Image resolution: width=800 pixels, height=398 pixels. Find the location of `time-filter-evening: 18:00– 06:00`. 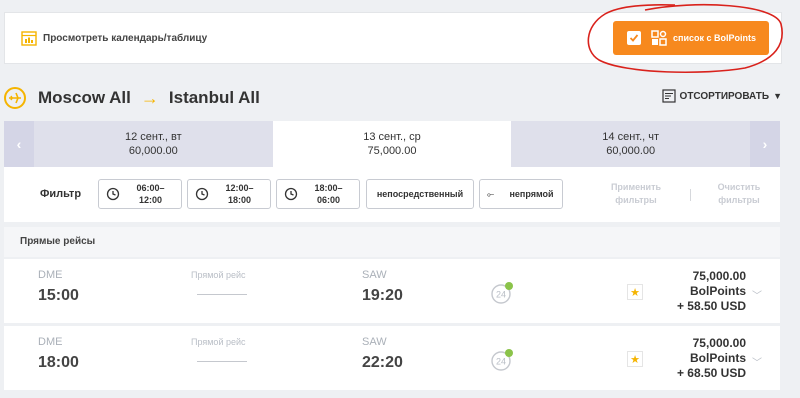

time-filter-evening: 18:00– 06:00 is located at coordinates (318, 194).